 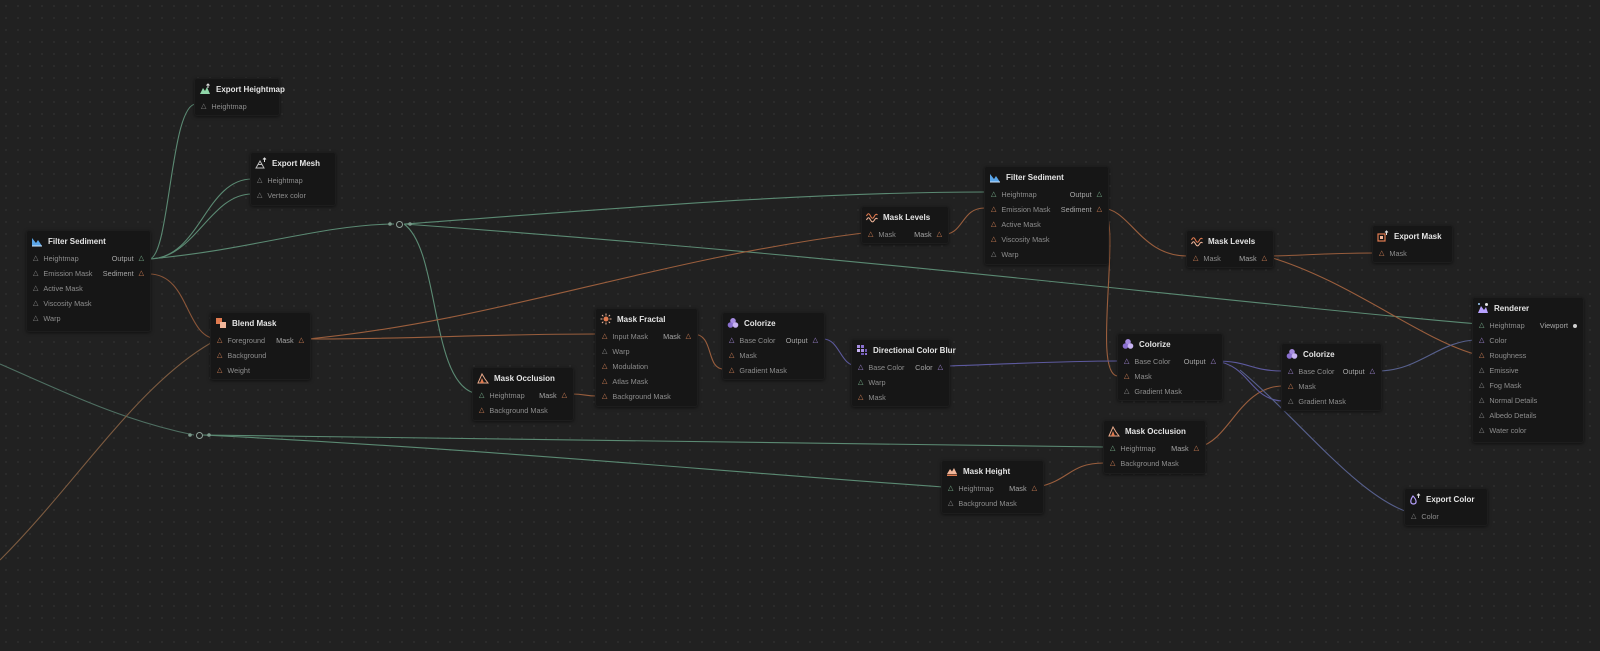 I want to click on node-header: Export Mesh, so click(x=293, y=163).